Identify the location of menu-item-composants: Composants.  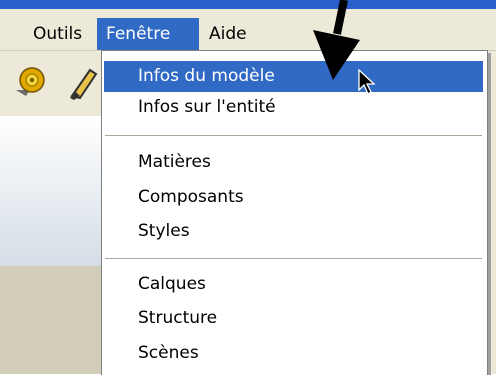
(293, 197).